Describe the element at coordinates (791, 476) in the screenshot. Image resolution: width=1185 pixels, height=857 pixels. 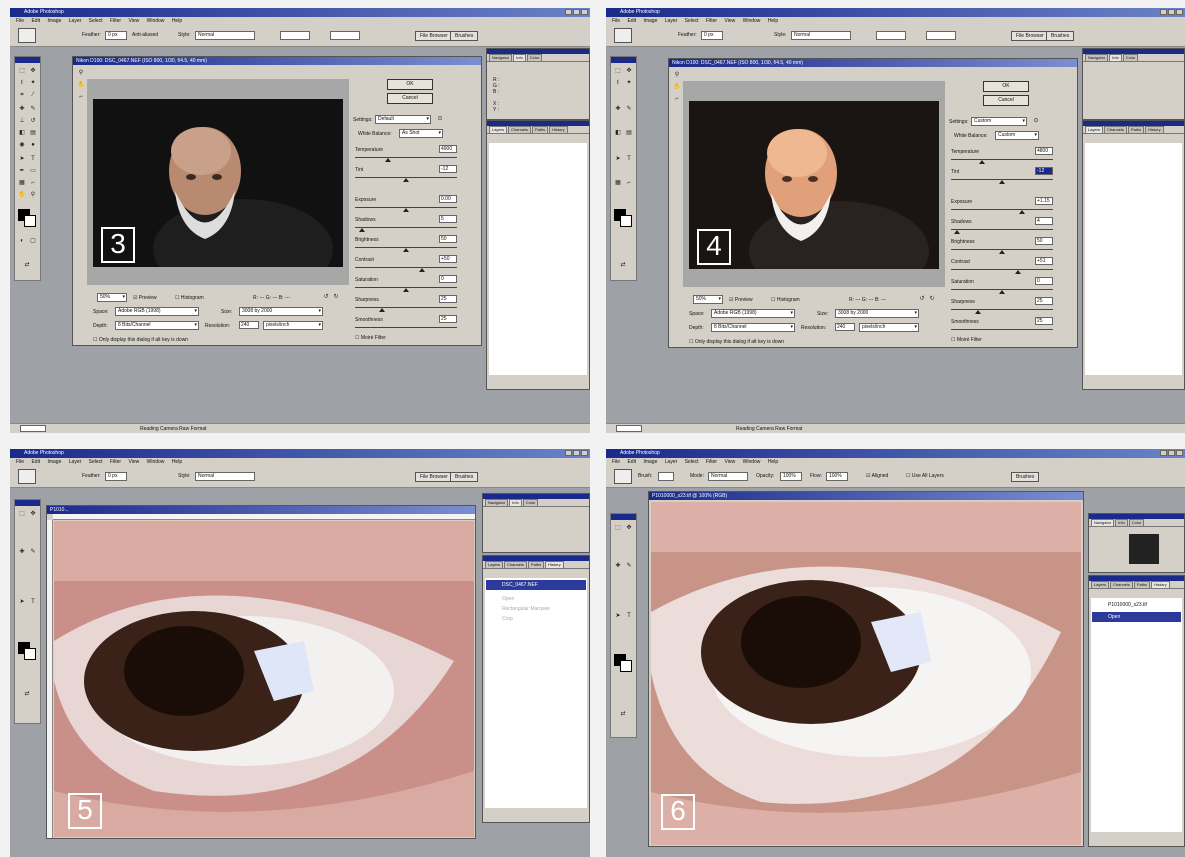
I see `opacity-input: 100%` at that location.